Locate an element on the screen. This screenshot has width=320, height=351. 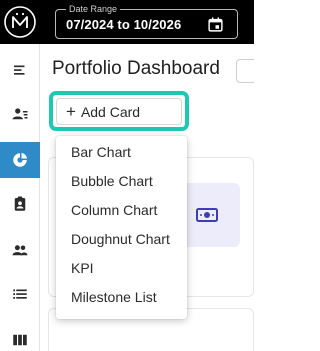
date-range-label: Date Range is located at coordinates (93, 9).